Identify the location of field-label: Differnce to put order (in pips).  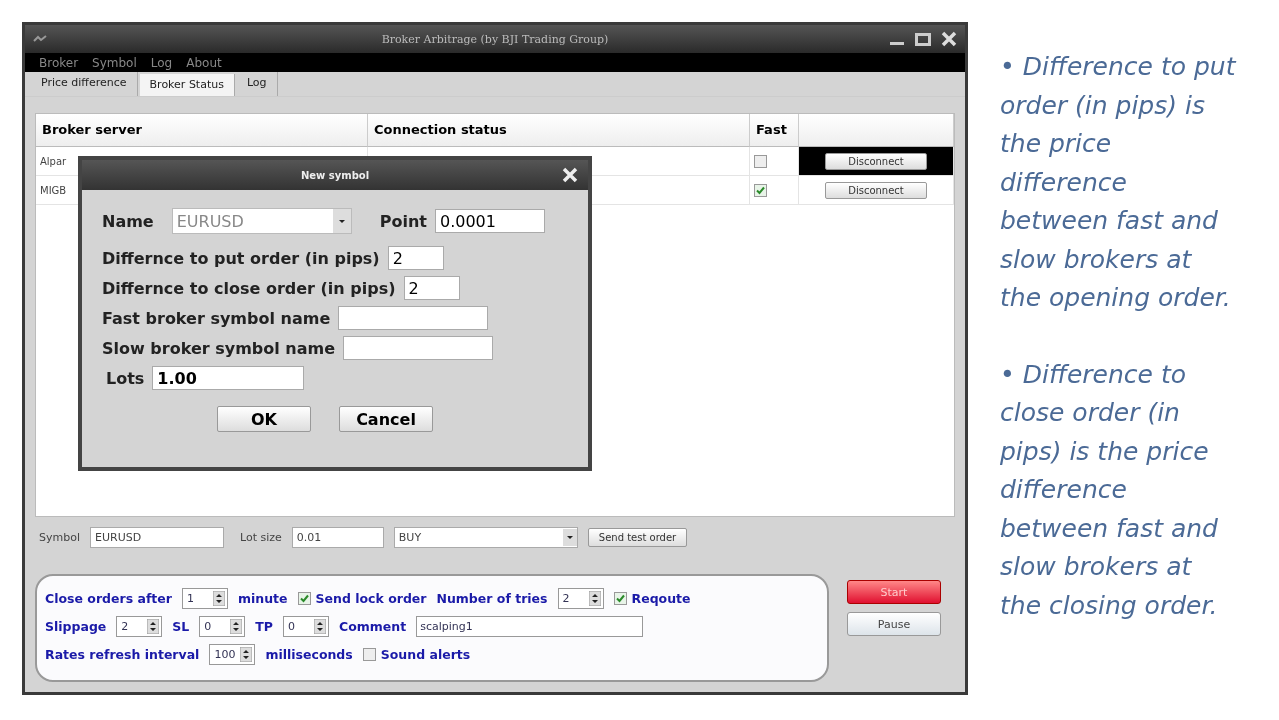
(241, 258).